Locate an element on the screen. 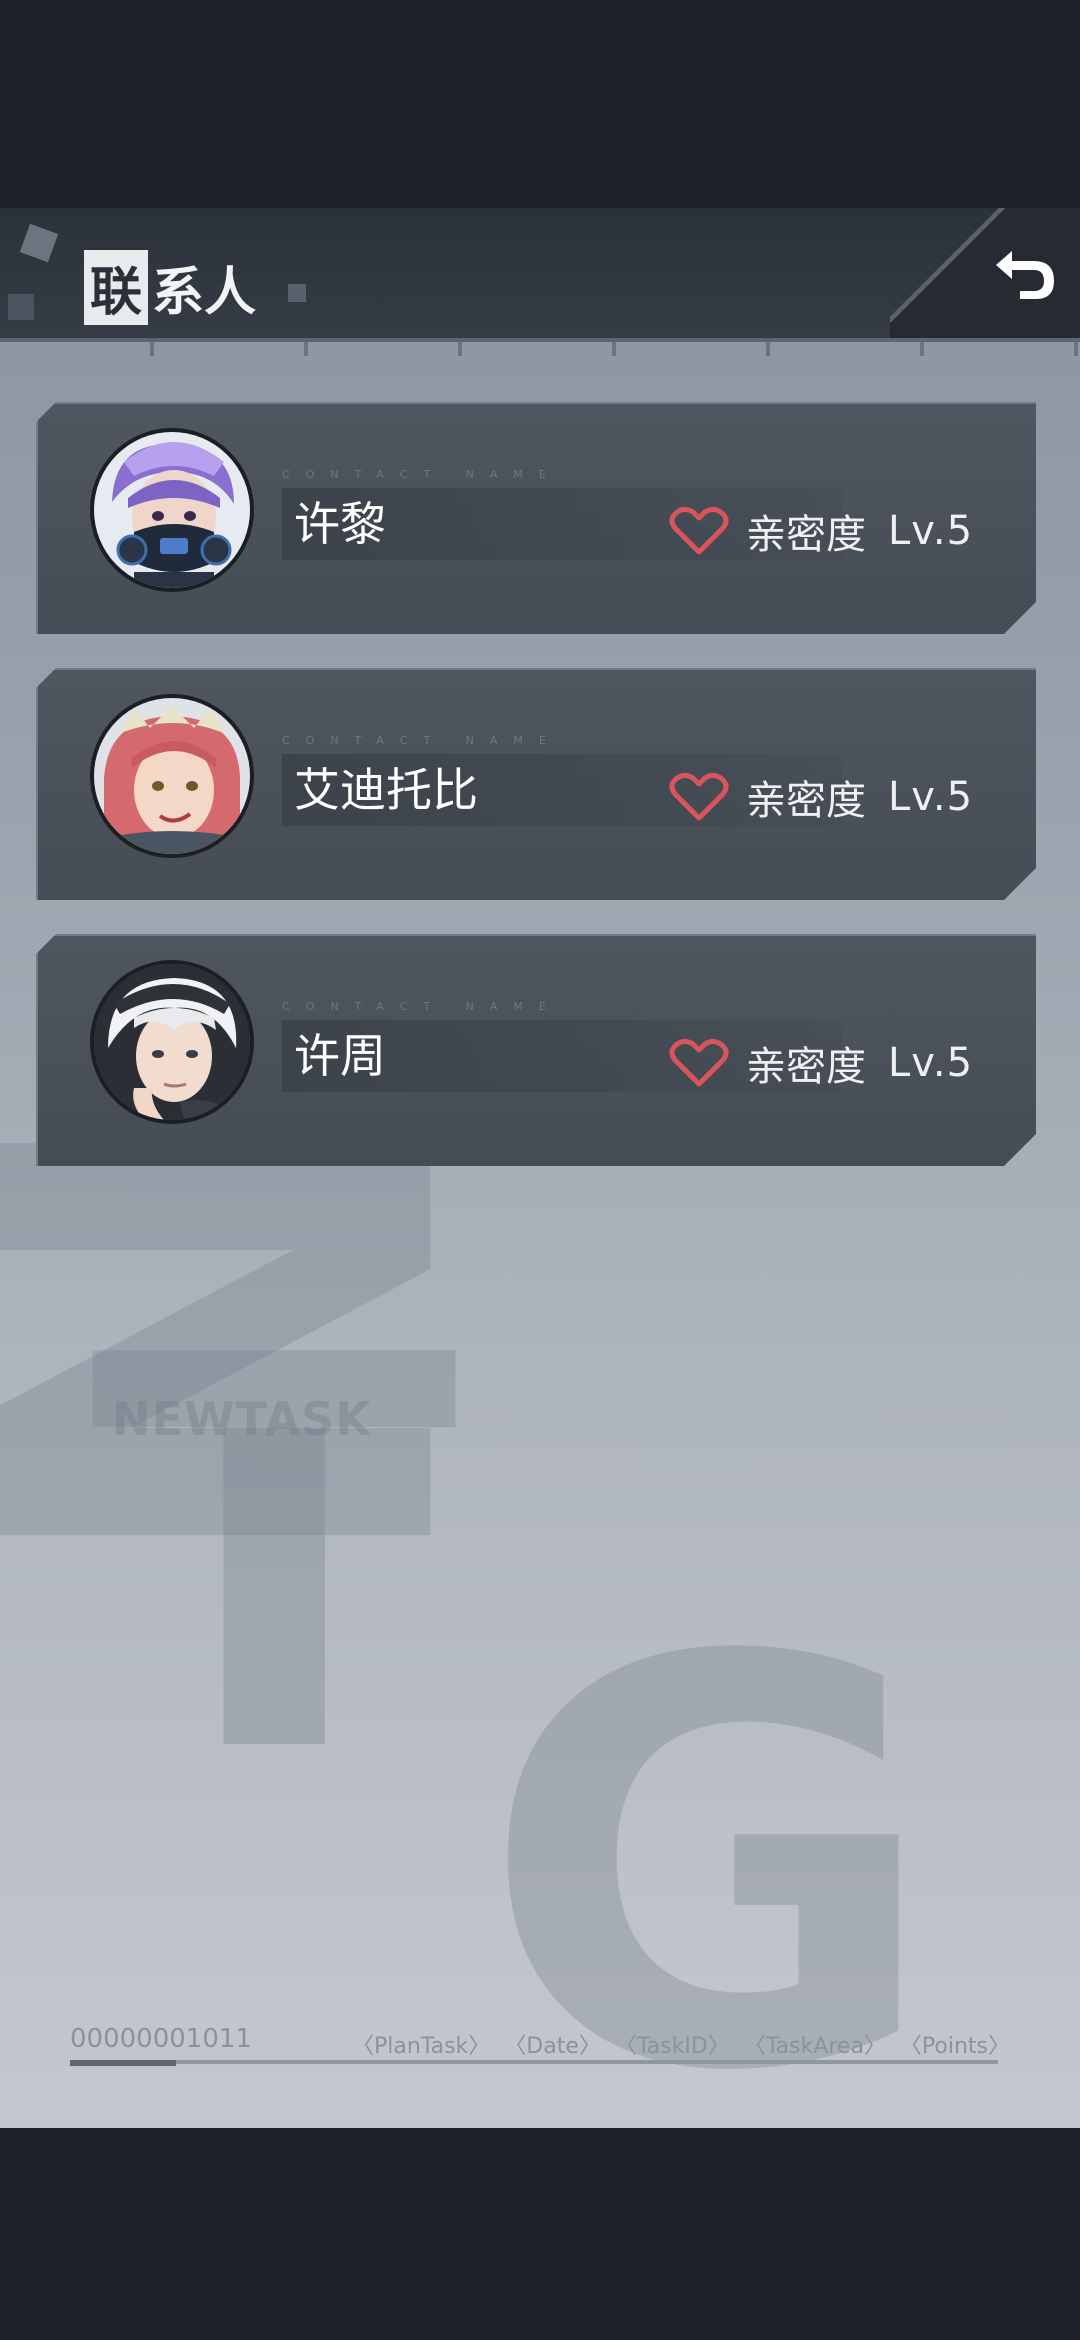 The width and height of the screenshot is (1080, 2340). page-title-highlight: 联 is located at coordinates (116, 287).